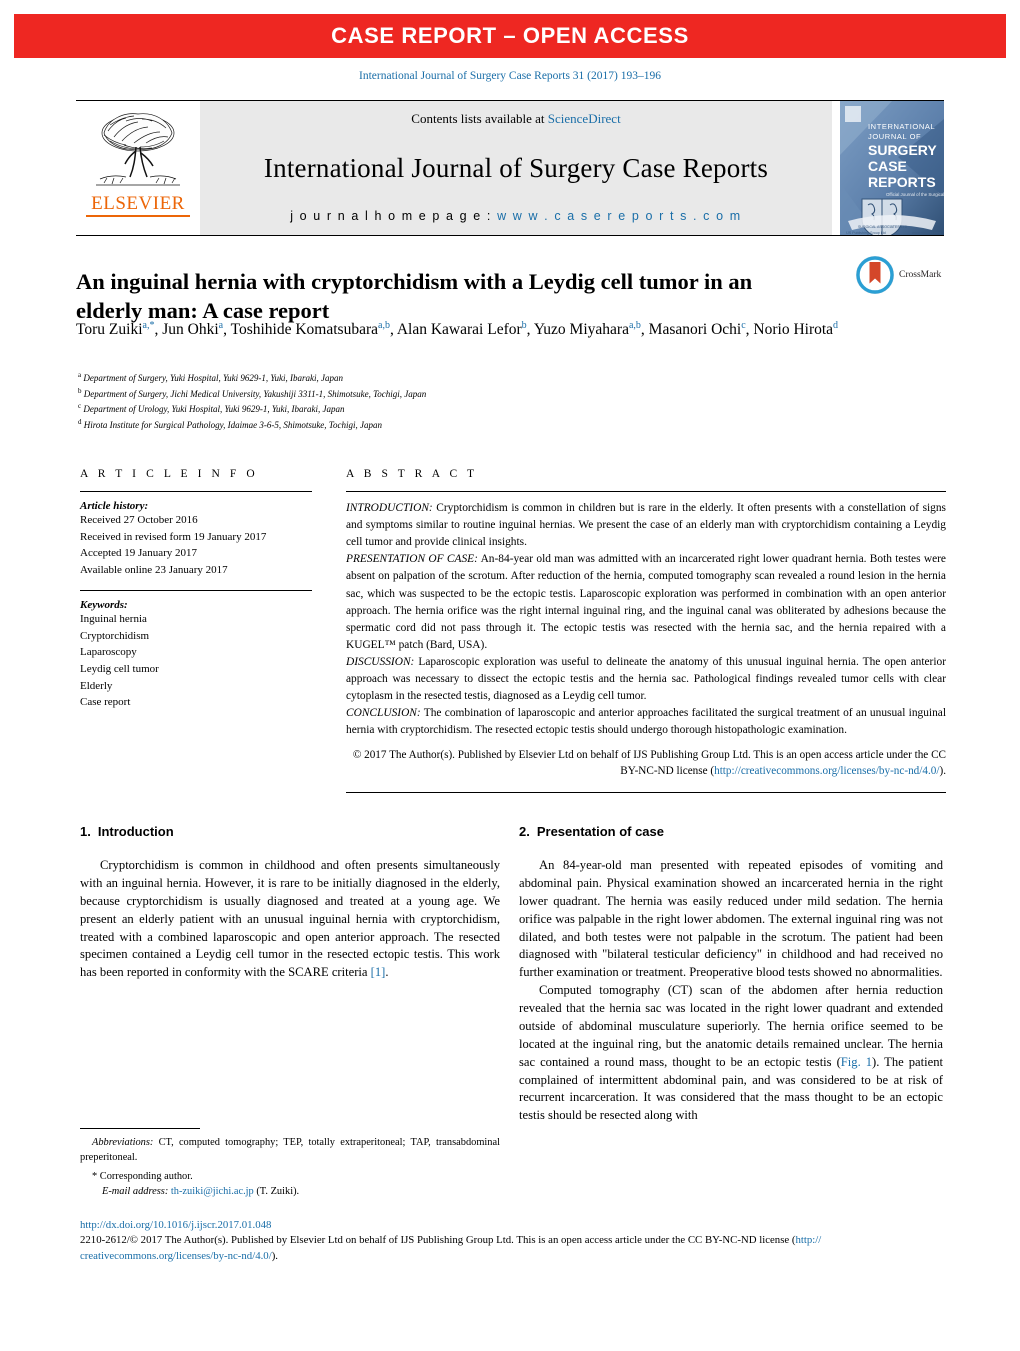 Image resolution: width=1020 pixels, height=1351 pixels. I want to click on affiliation-mark: b, so click(80, 390).